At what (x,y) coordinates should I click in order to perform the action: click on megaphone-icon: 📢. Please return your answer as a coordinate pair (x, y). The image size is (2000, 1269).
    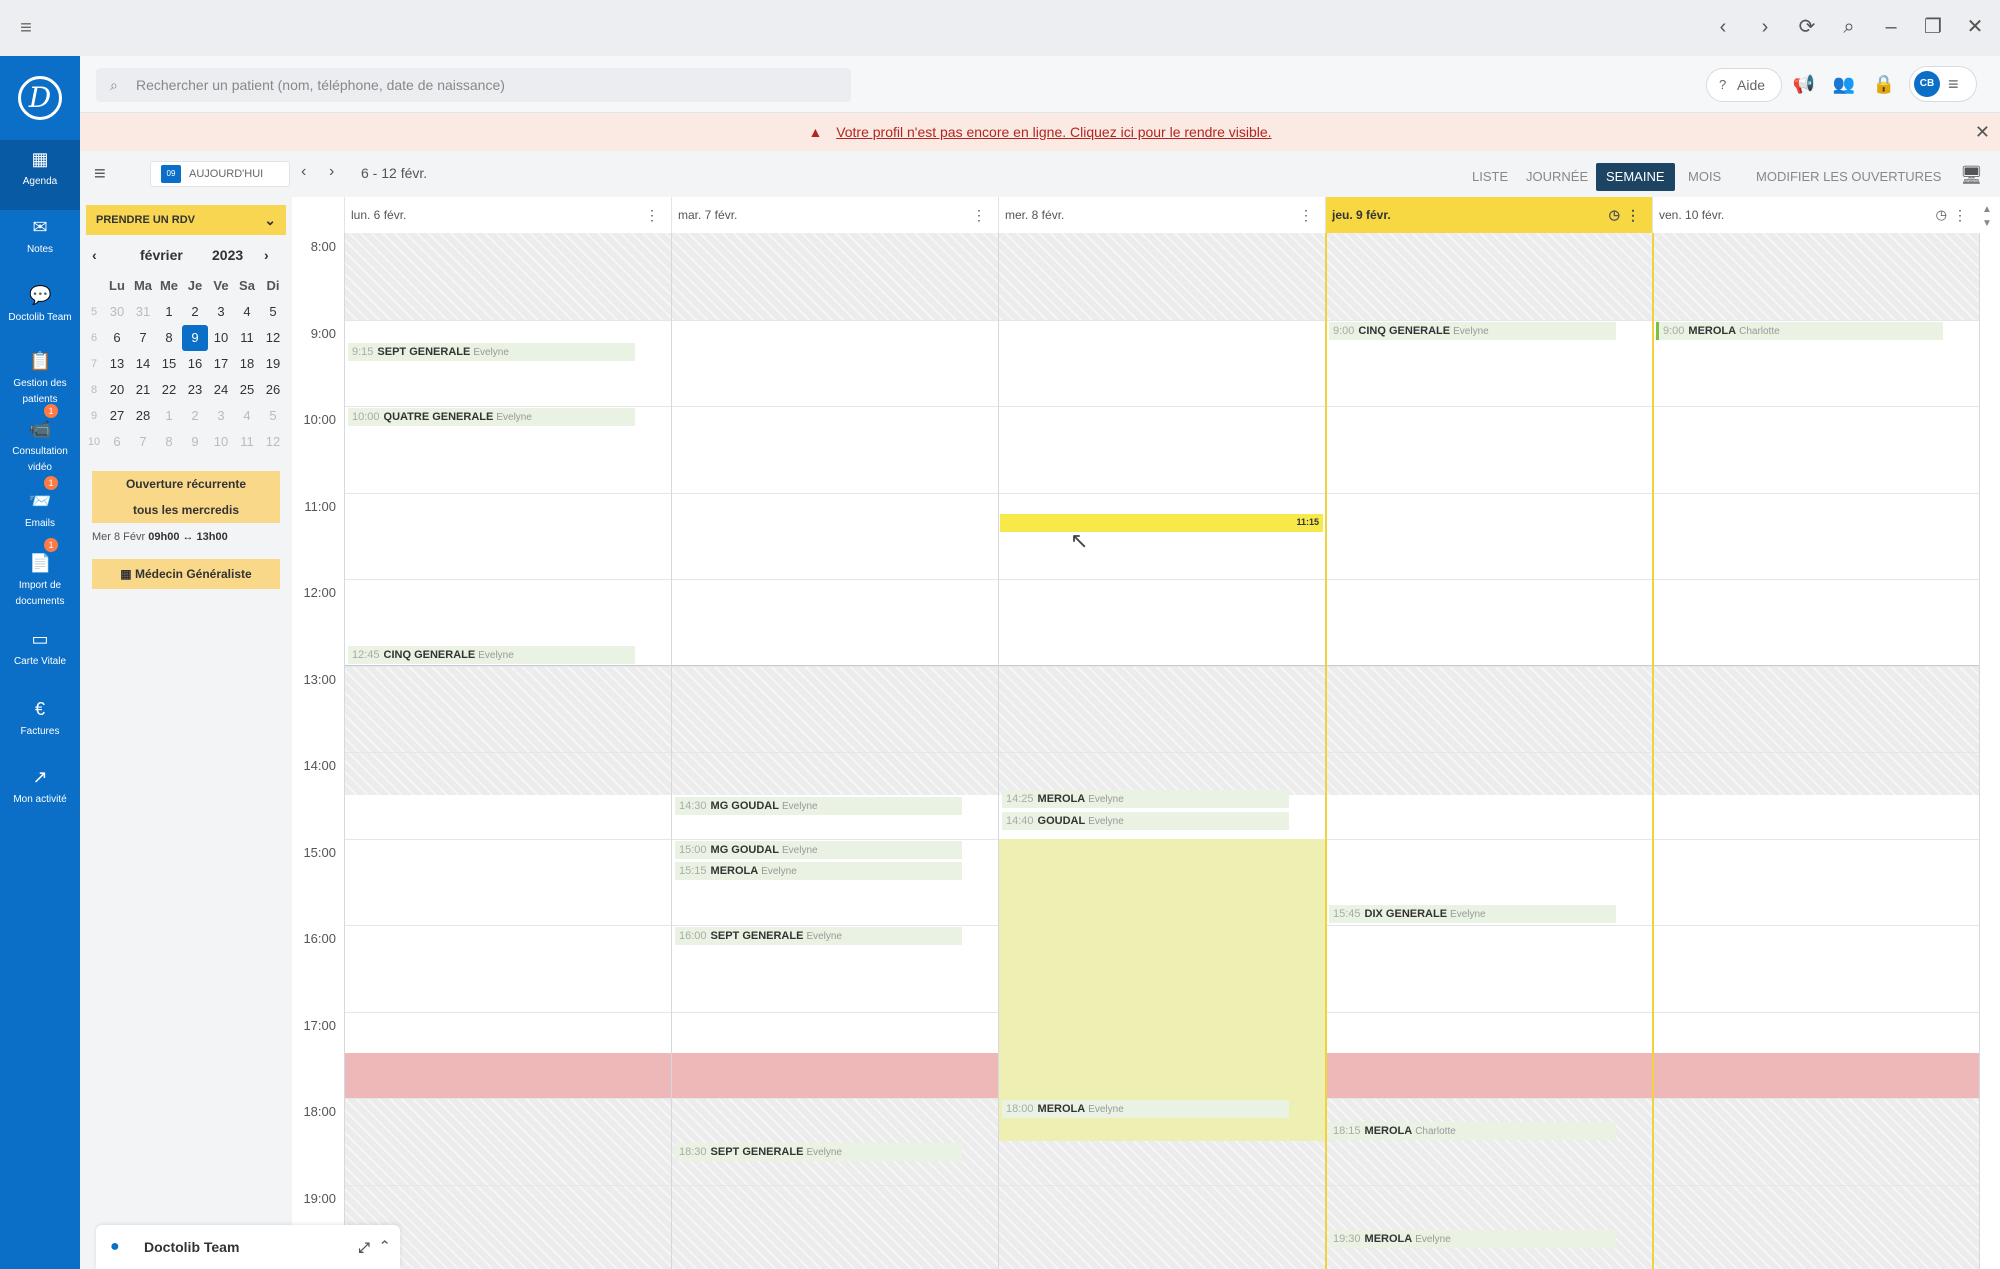
    Looking at the image, I should click on (1804, 84).